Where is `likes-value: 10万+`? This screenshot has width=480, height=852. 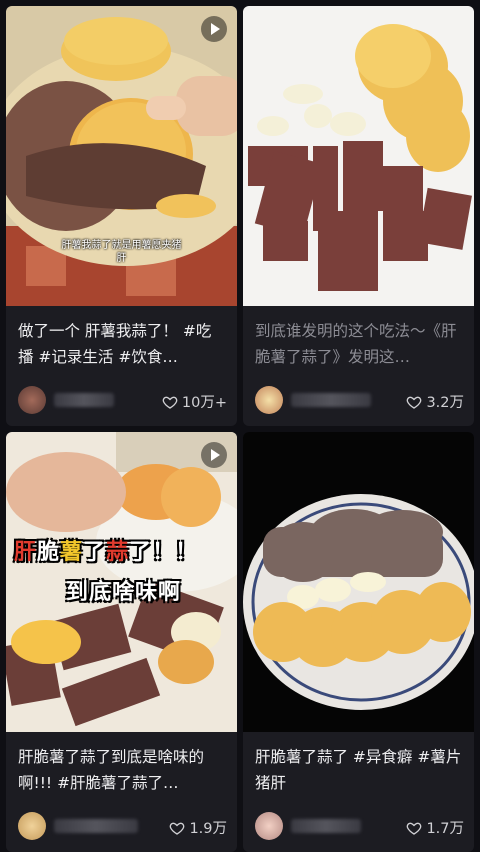 likes-value: 10万+ is located at coordinates (204, 403).